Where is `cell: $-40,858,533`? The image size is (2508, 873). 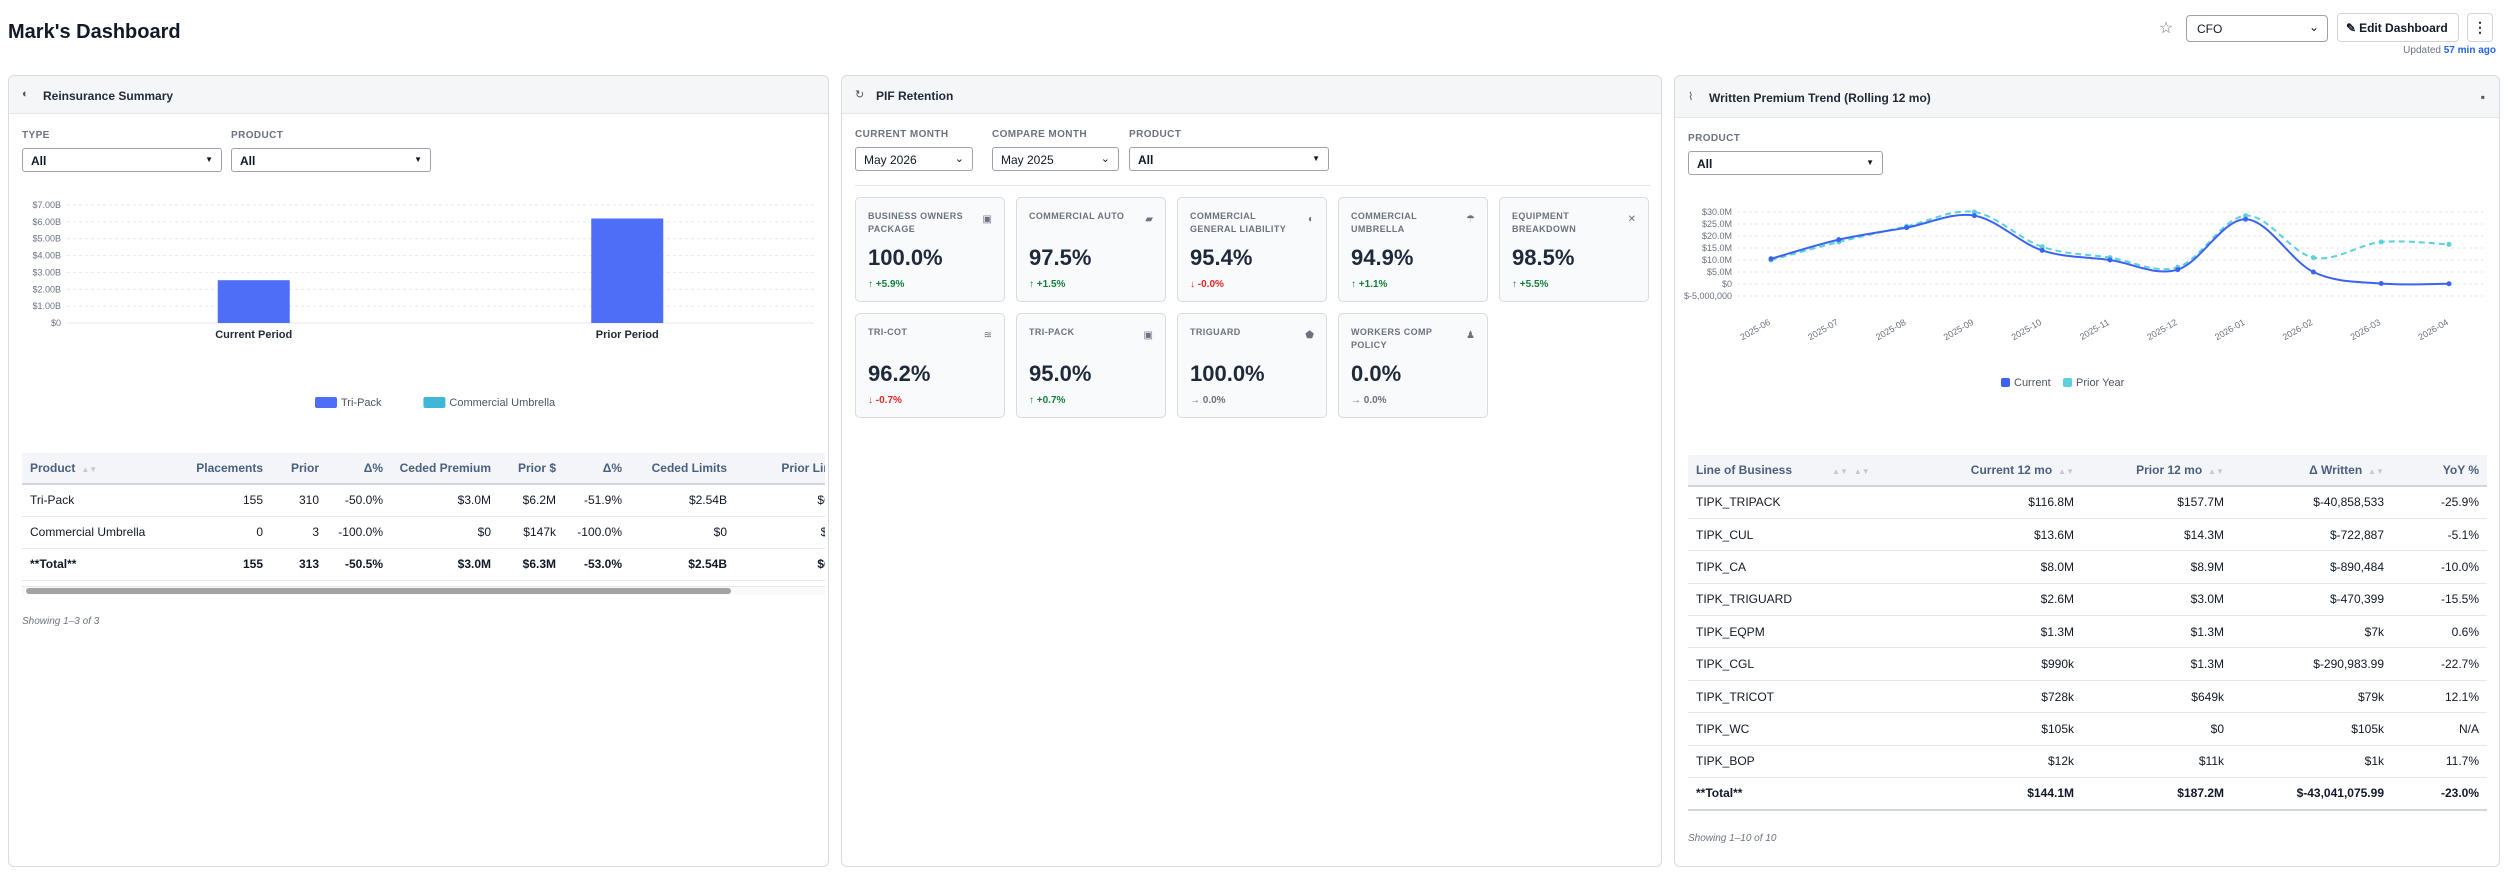 cell: $-40,858,533 is located at coordinates (2312, 502).